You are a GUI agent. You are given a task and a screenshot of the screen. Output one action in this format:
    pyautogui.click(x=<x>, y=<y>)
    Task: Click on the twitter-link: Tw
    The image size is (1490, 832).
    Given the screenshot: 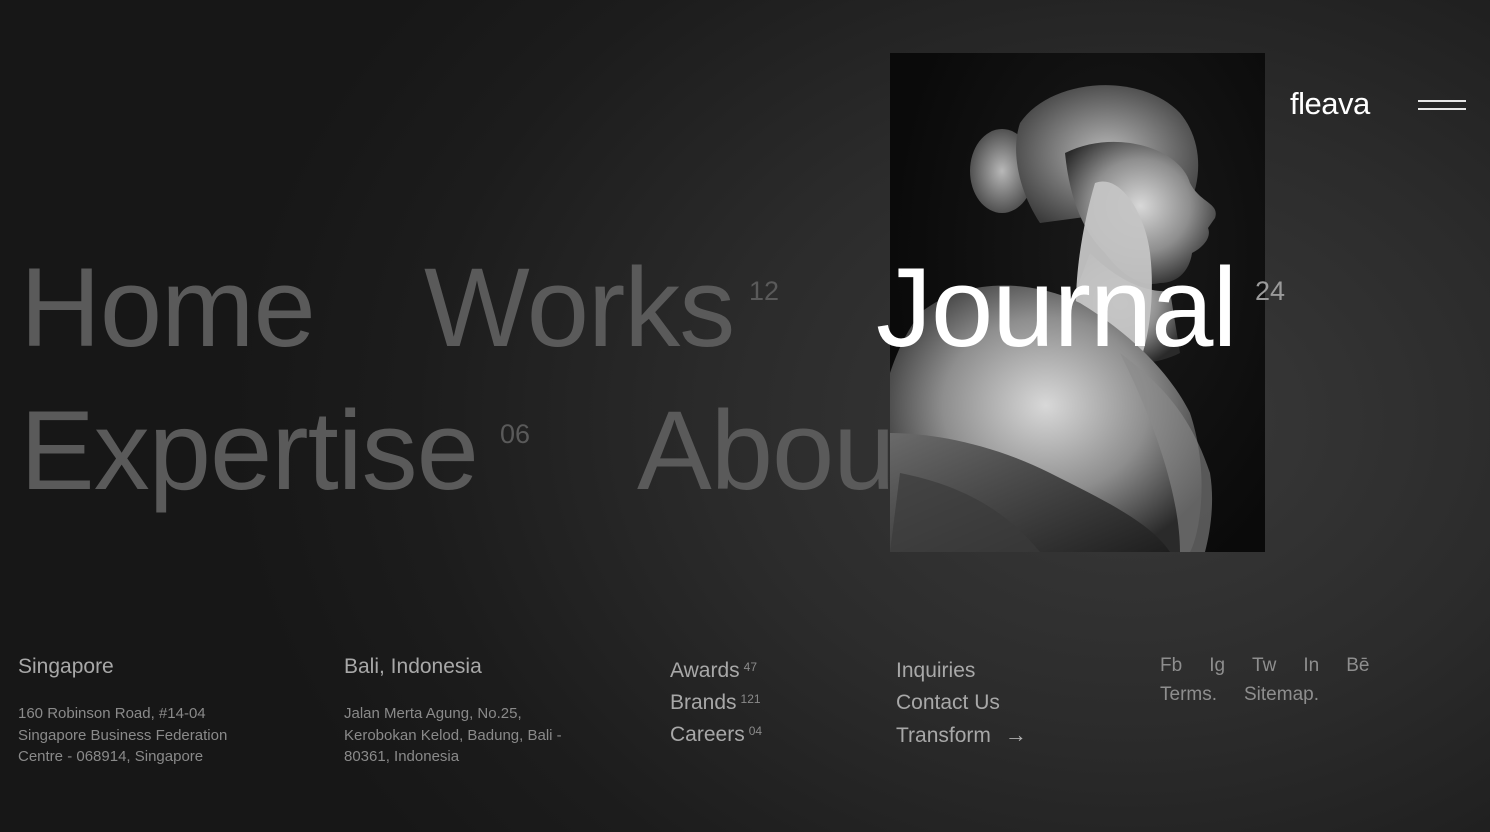 What is the action you would take?
    pyautogui.click(x=1264, y=665)
    